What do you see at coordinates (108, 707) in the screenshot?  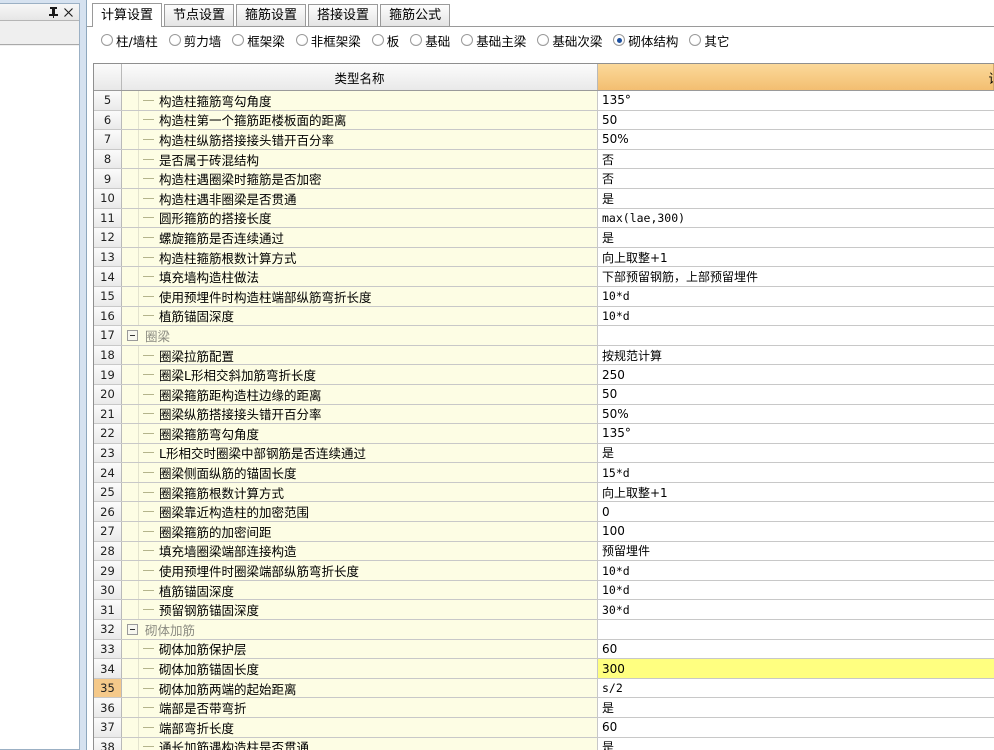 I see `row-number-cell: 36` at bounding box center [108, 707].